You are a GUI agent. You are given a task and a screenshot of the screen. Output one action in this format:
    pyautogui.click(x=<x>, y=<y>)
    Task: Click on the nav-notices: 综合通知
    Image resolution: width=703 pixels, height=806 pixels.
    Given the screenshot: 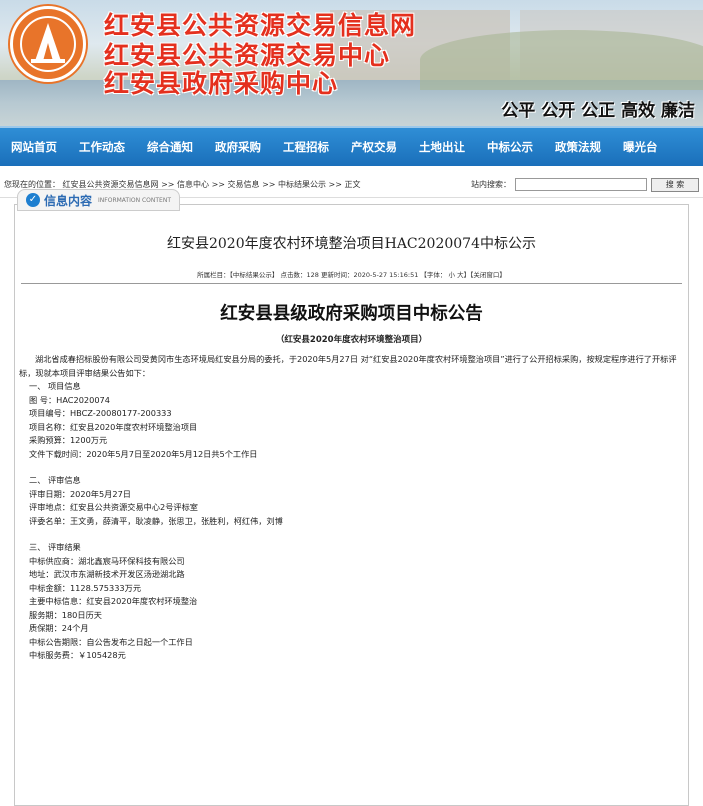 What is the action you would take?
    pyautogui.click(x=170, y=147)
    